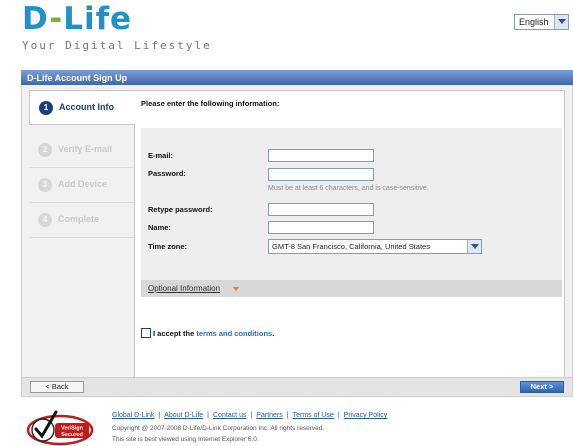 This screenshot has width=573, height=446. I want to click on step-complete: 4 Complete, so click(81, 220).